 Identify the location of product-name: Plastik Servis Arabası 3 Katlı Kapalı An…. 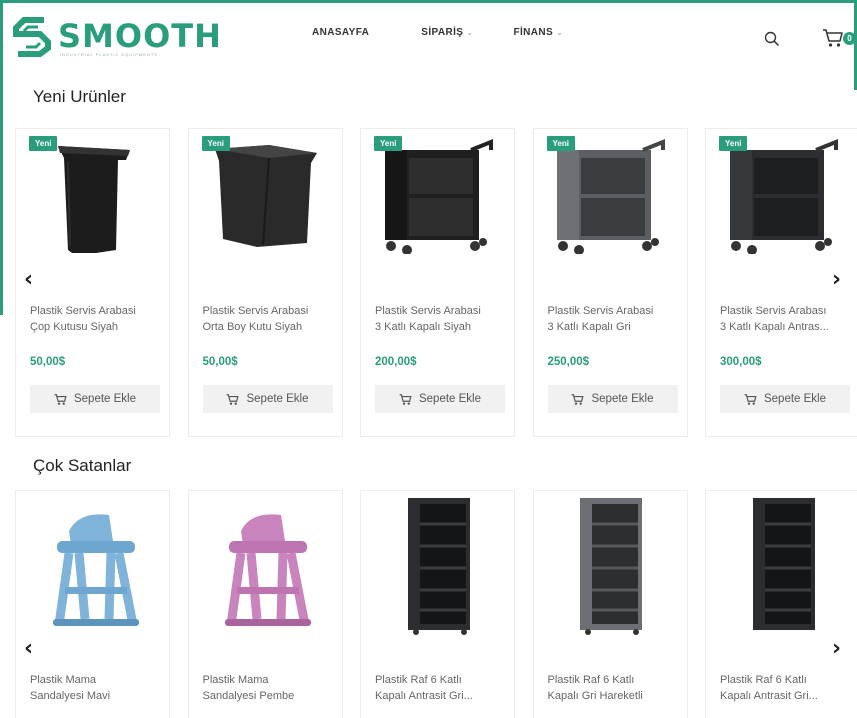
(786, 319).